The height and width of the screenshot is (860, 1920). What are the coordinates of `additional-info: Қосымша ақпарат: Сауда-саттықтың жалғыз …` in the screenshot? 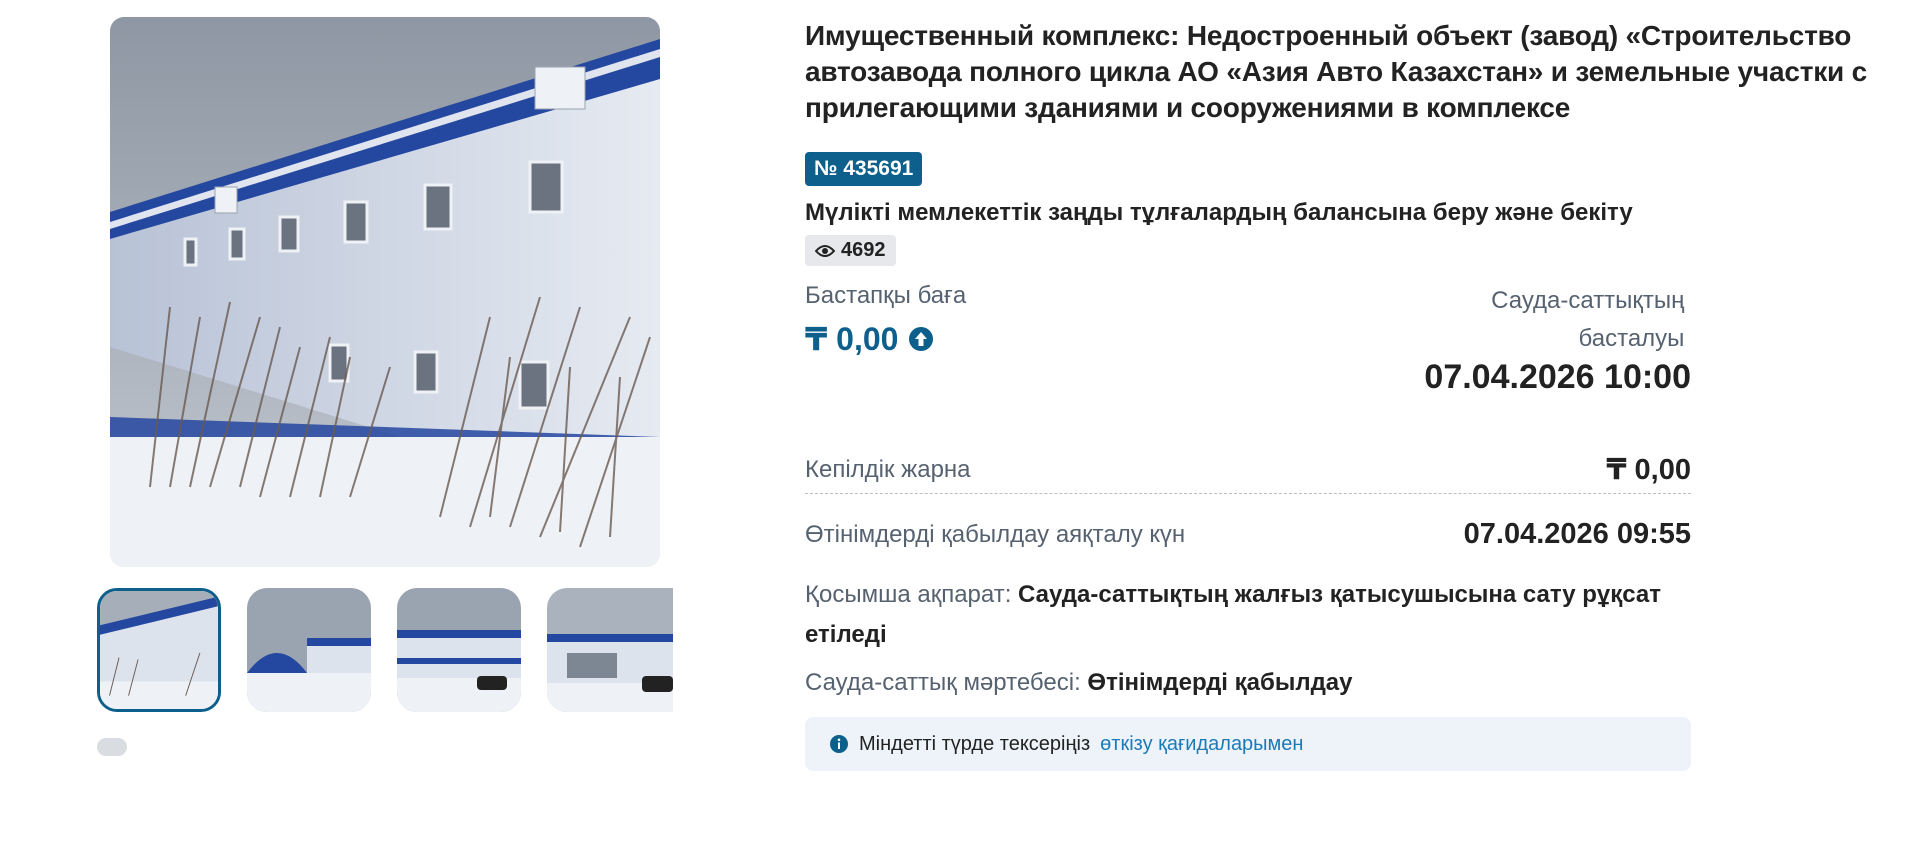 It's located at (1248, 615).